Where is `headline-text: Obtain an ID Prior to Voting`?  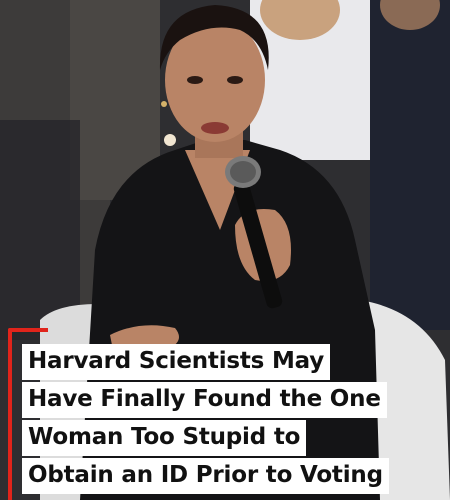 headline-text: Obtain an ID Prior to Voting is located at coordinates (205, 476).